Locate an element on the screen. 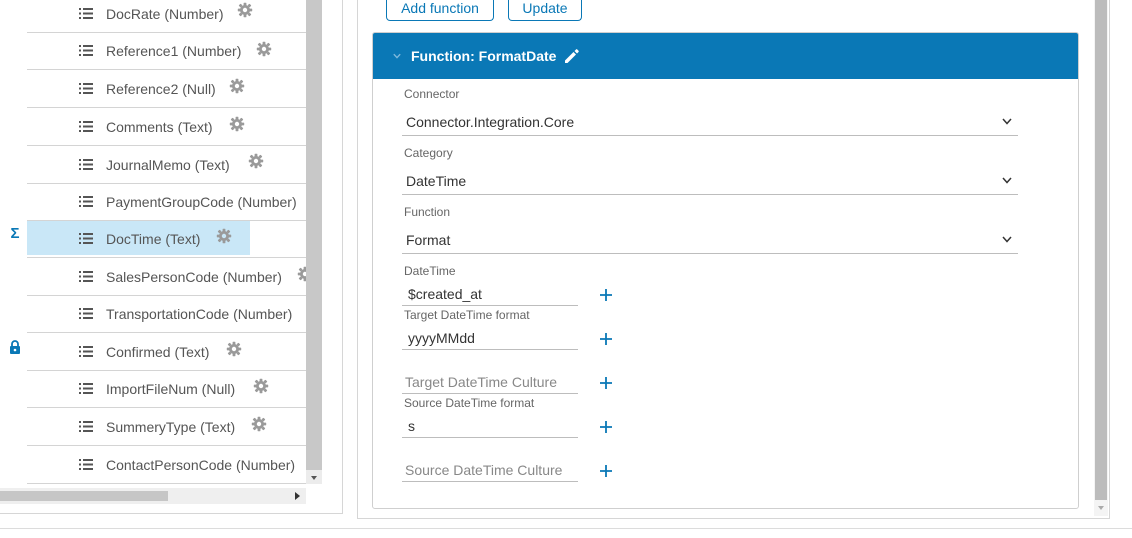 This screenshot has width=1132, height=538. source-culture-placeholder: Source DateTime Culture is located at coordinates (484, 470).